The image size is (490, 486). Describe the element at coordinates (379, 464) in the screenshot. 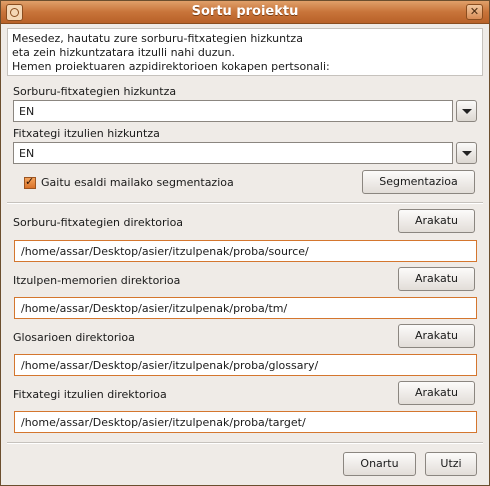

I see `ok-button: Onartu` at that location.